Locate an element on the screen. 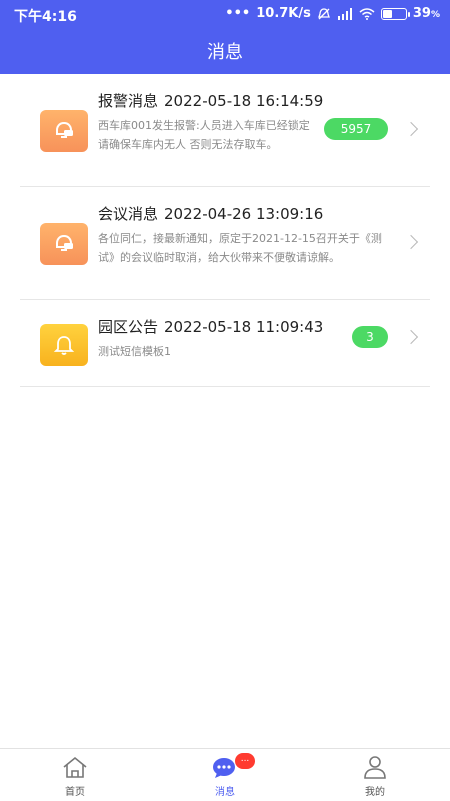  message-header: 会议消息 2022-04-26 13:09:16 is located at coordinates (210, 213).